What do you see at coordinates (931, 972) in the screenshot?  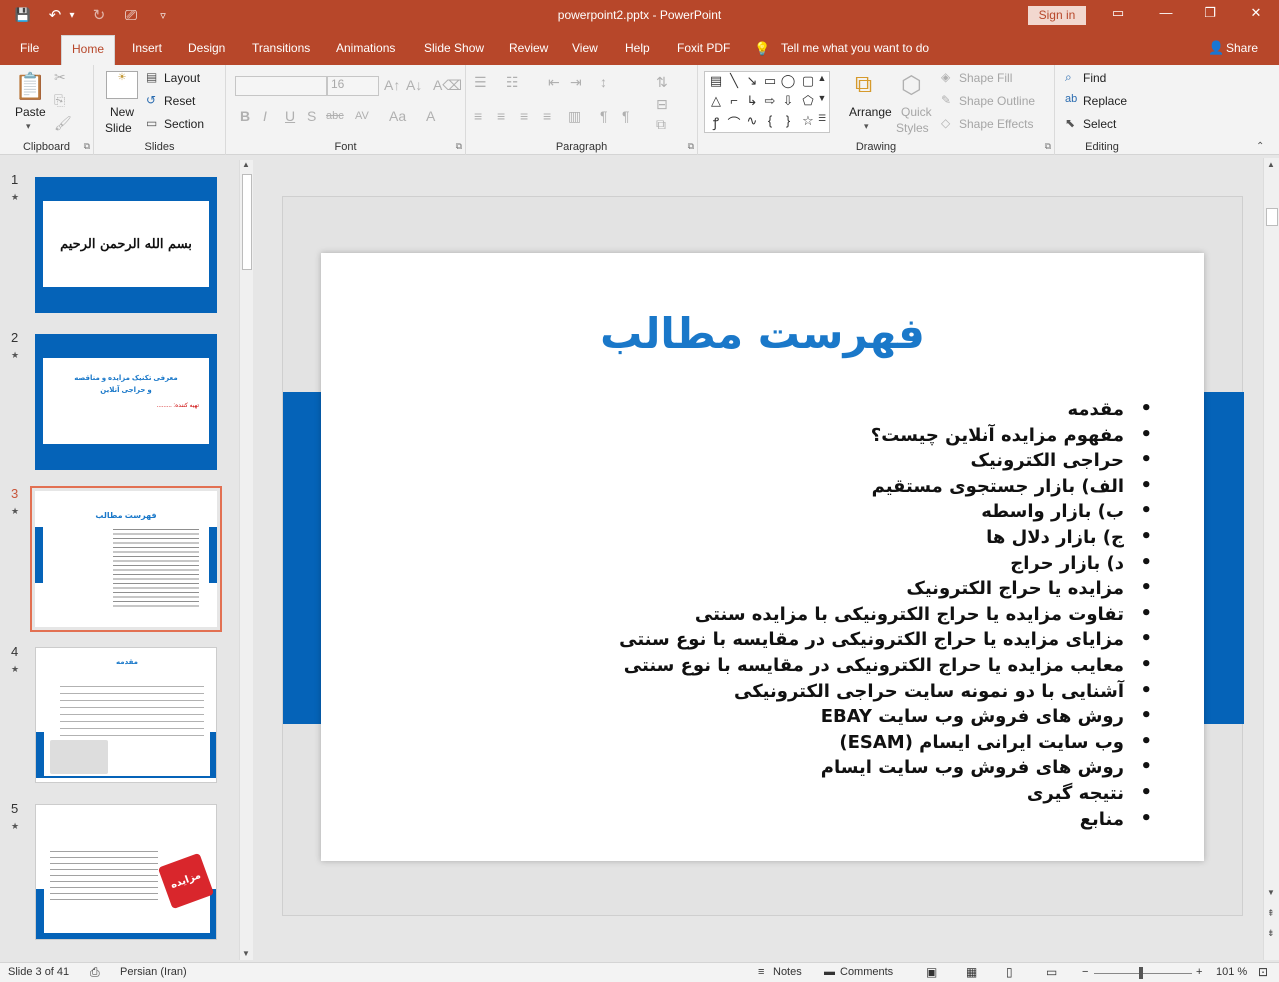 I see `normal-view-icon: ▣` at bounding box center [931, 972].